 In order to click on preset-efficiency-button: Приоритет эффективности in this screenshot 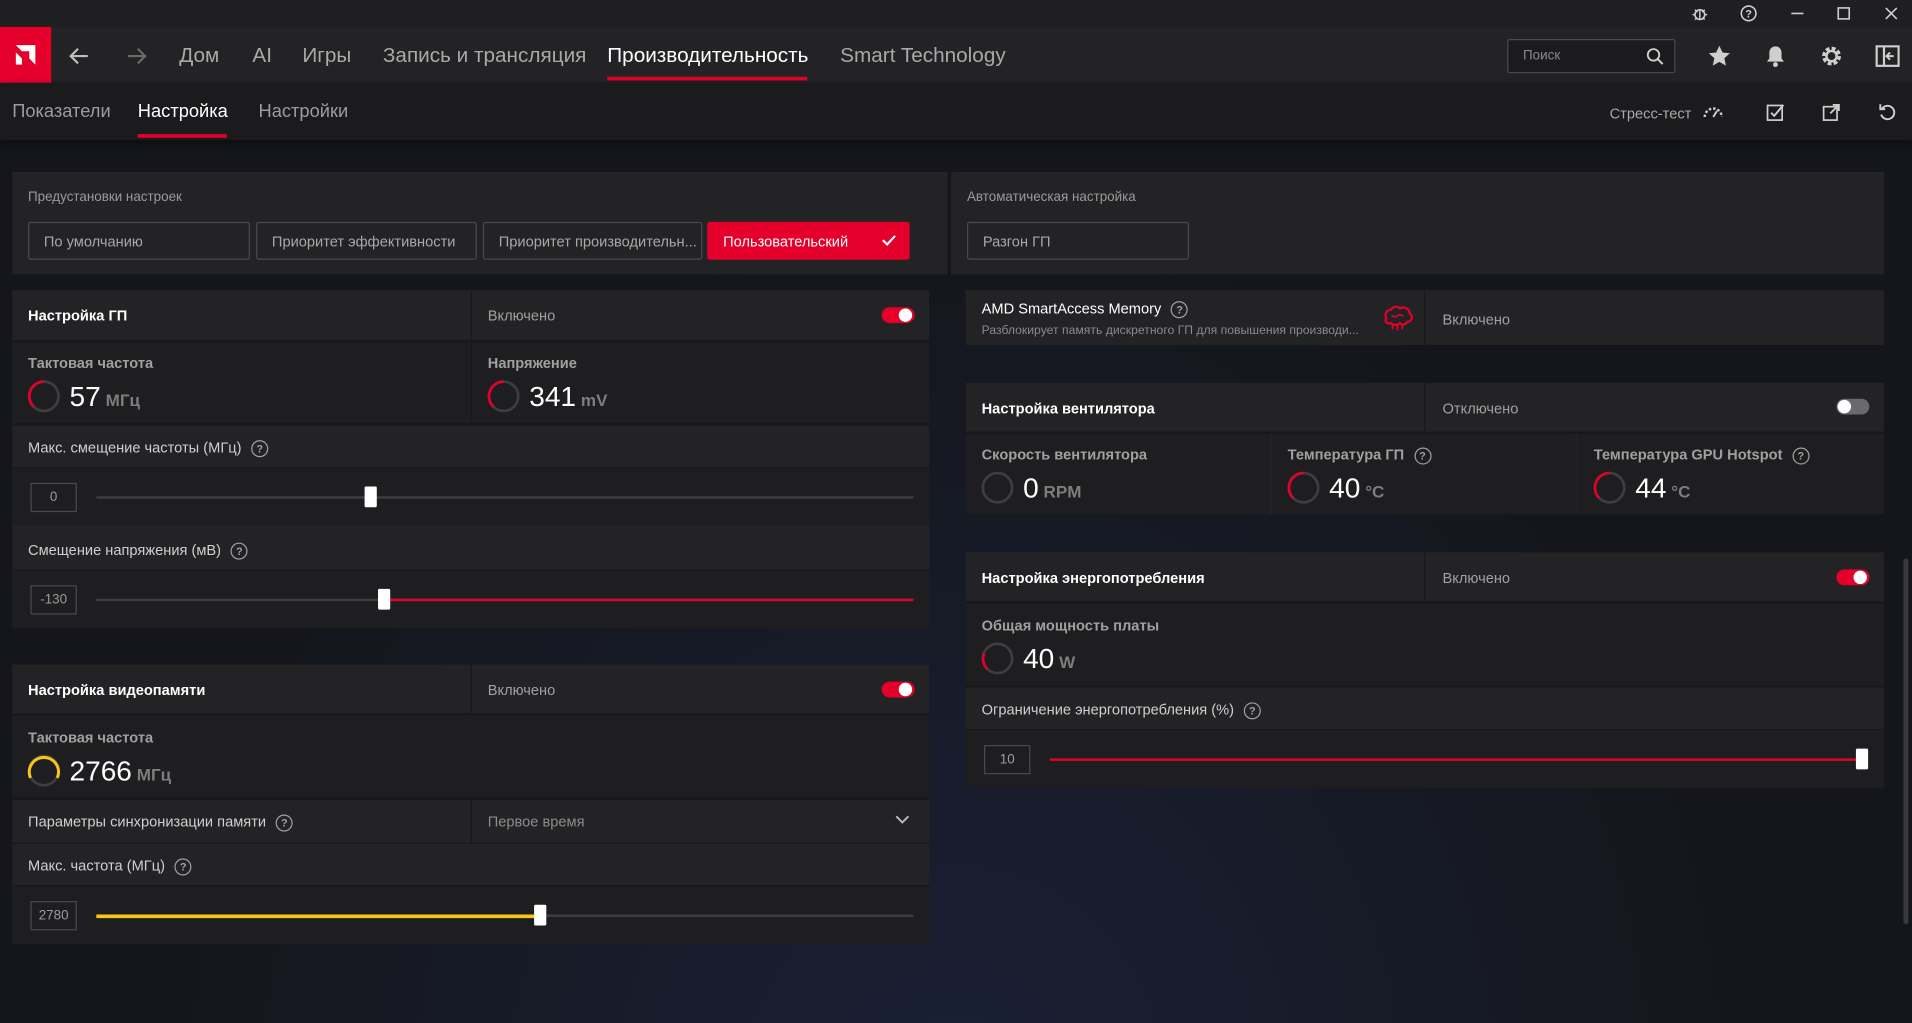, I will do `click(366, 240)`.